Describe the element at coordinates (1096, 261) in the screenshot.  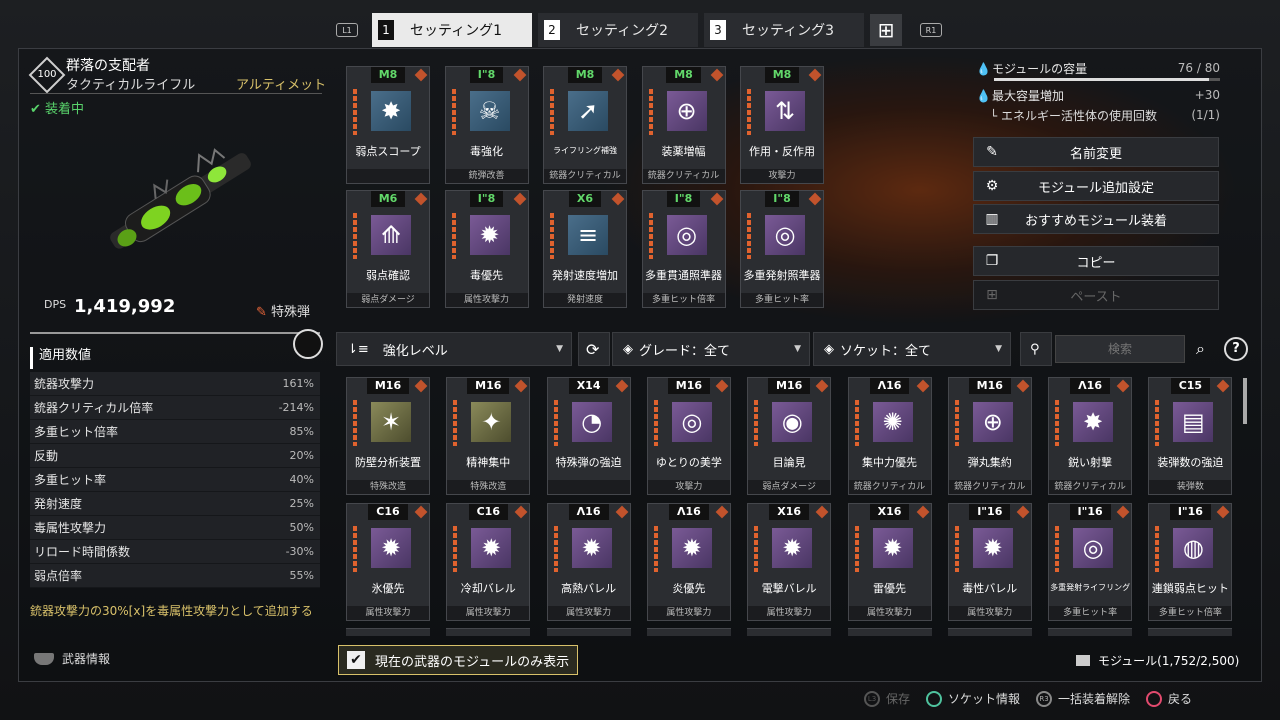
I see `copy-button: ❐ コピー` at that location.